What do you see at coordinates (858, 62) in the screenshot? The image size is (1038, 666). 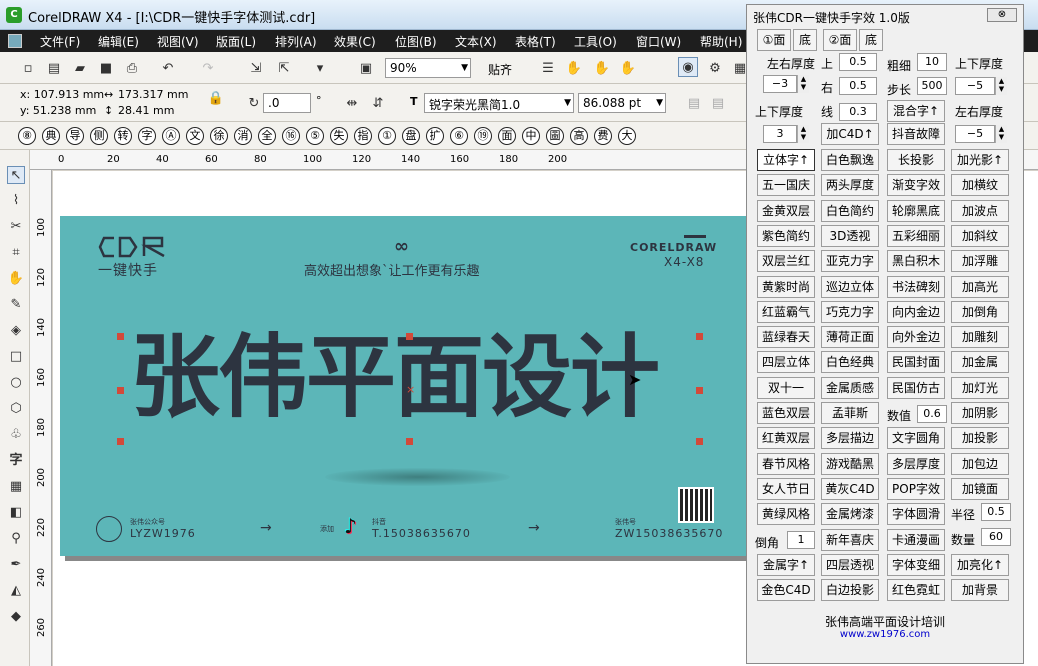 I see `up-value-input: 0.5` at bounding box center [858, 62].